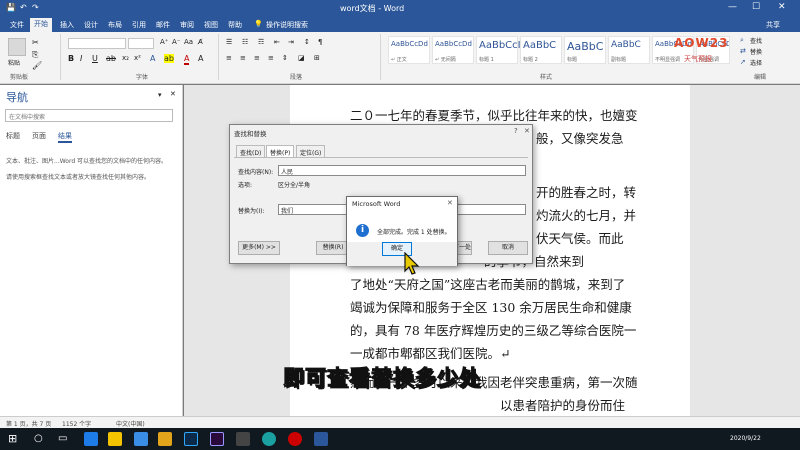 The height and width of the screenshot is (450, 800). Describe the element at coordinates (261, 42) in the screenshot. I see `multilevel-list-icon: ☶` at that location.